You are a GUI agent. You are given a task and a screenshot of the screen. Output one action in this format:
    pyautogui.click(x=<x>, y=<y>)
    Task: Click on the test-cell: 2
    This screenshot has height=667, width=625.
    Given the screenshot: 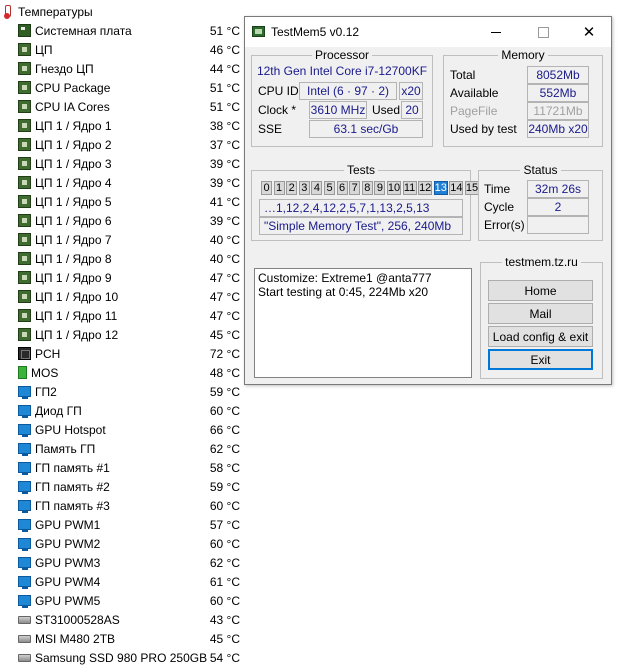 What is the action you would take?
    pyautogui.click(x=292, y=188)
    